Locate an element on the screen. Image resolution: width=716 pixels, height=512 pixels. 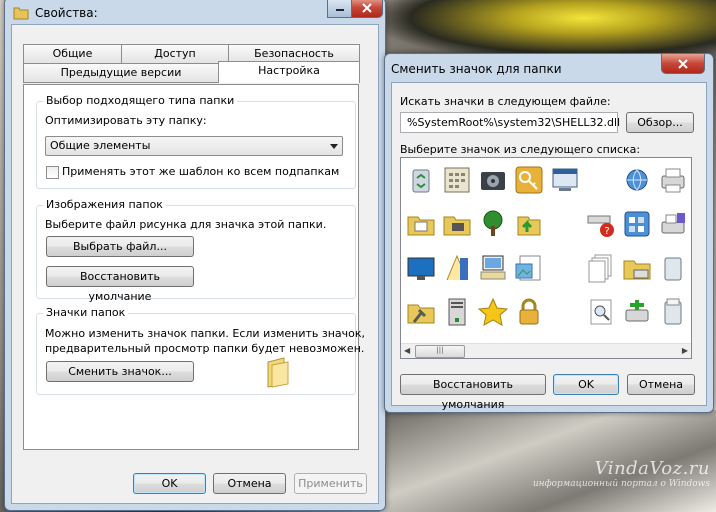
tab-label: Настройка is located at coordinates (289, 70).